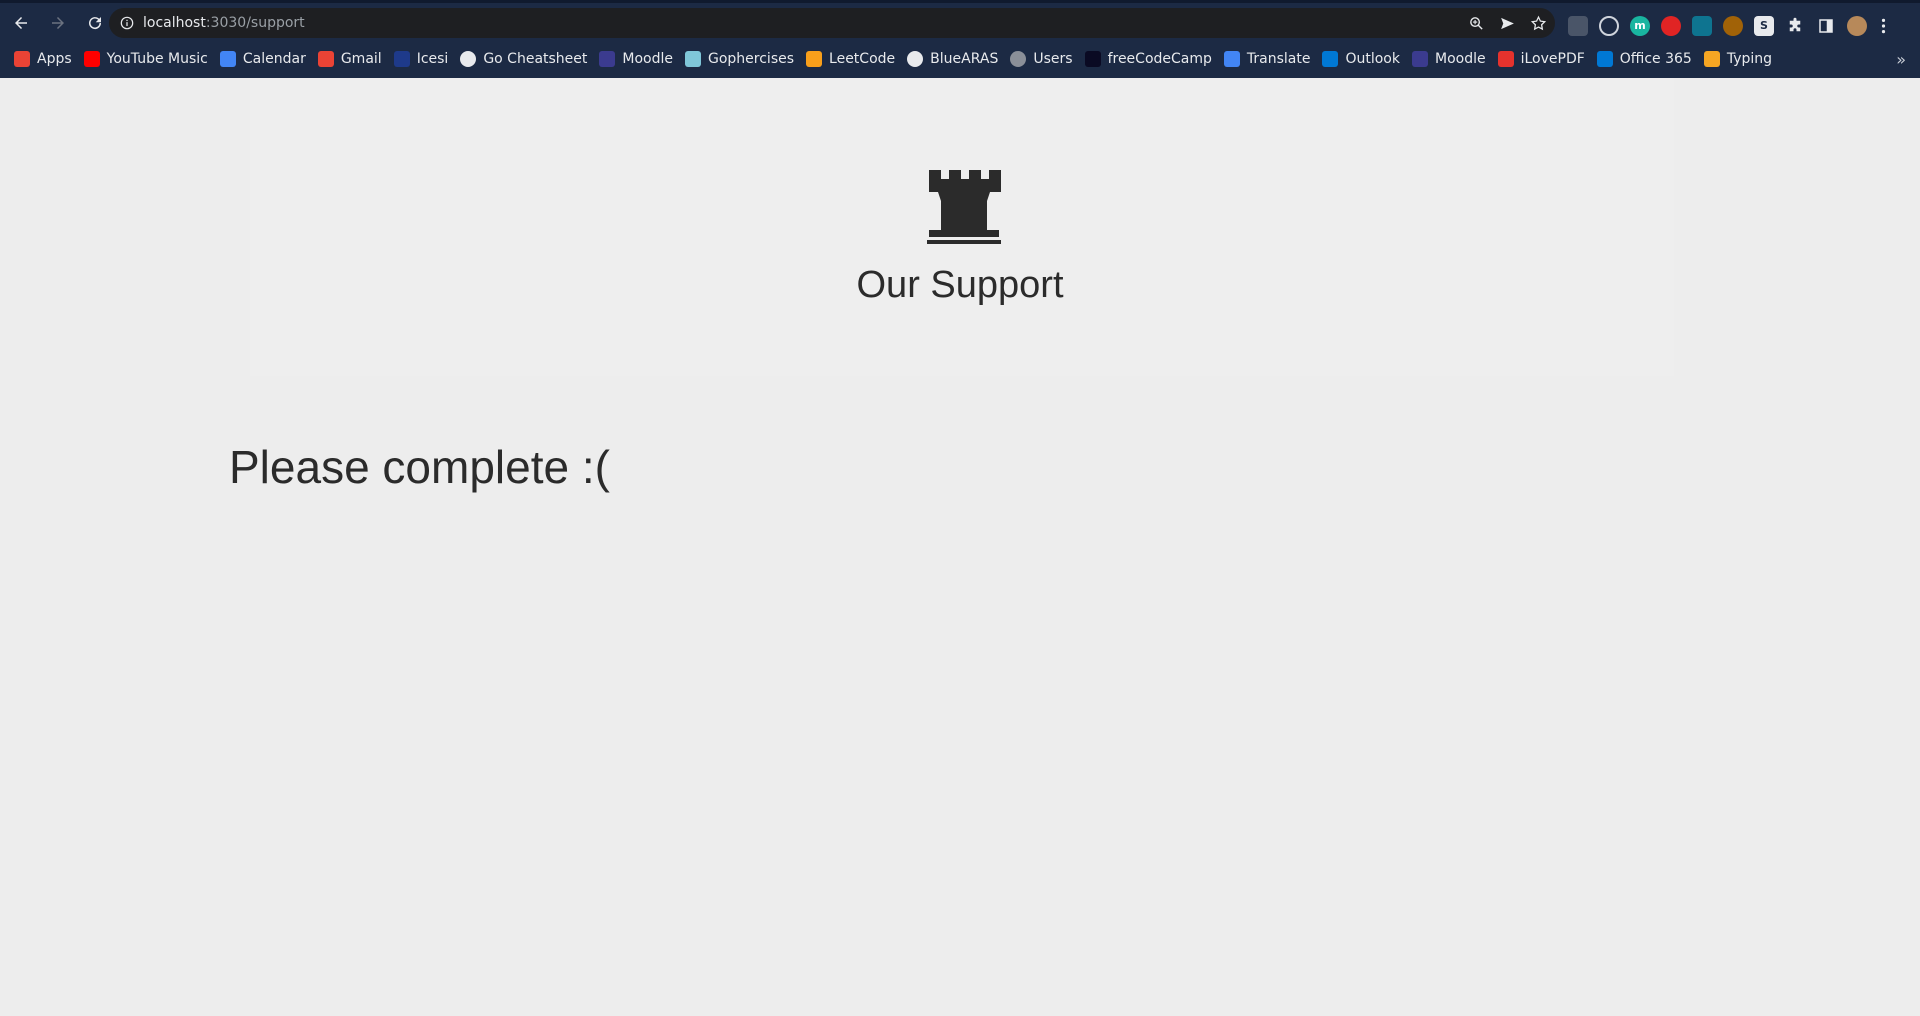 The height and width of the screenshot is (1016, 1920). I want to click on bookmark-item: Gophercises, so click(742, 59).